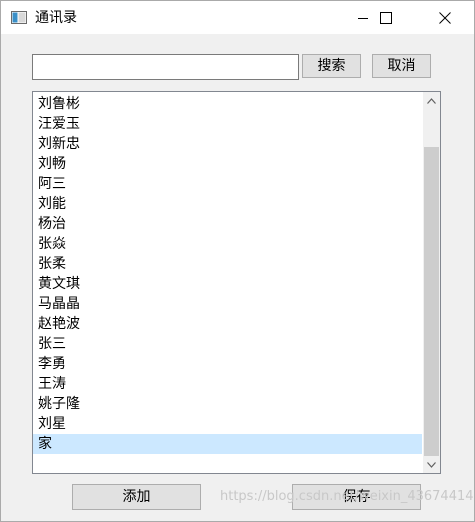 This screenshot has height=522, width=475. Describe the element at coordinates (227, 364) in the screenshot. I see `contact-list-item: 李勇` at that location.